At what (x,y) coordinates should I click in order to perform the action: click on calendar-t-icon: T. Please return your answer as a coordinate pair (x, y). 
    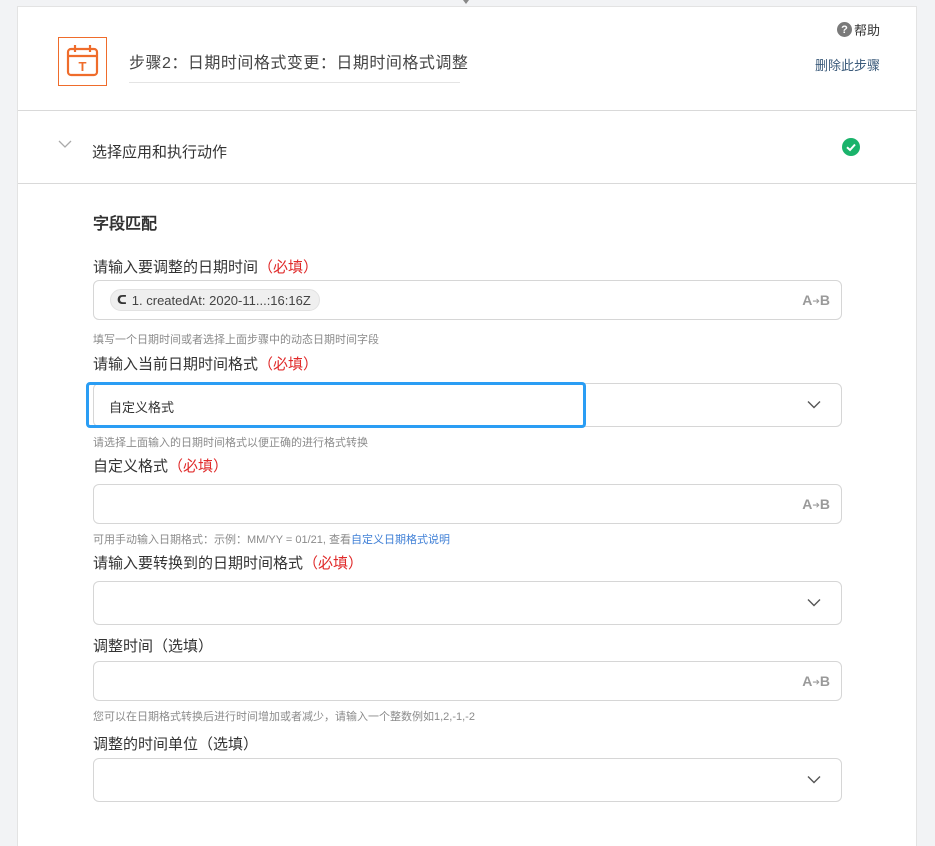
    Looking at the image, I should click on (82, 61).